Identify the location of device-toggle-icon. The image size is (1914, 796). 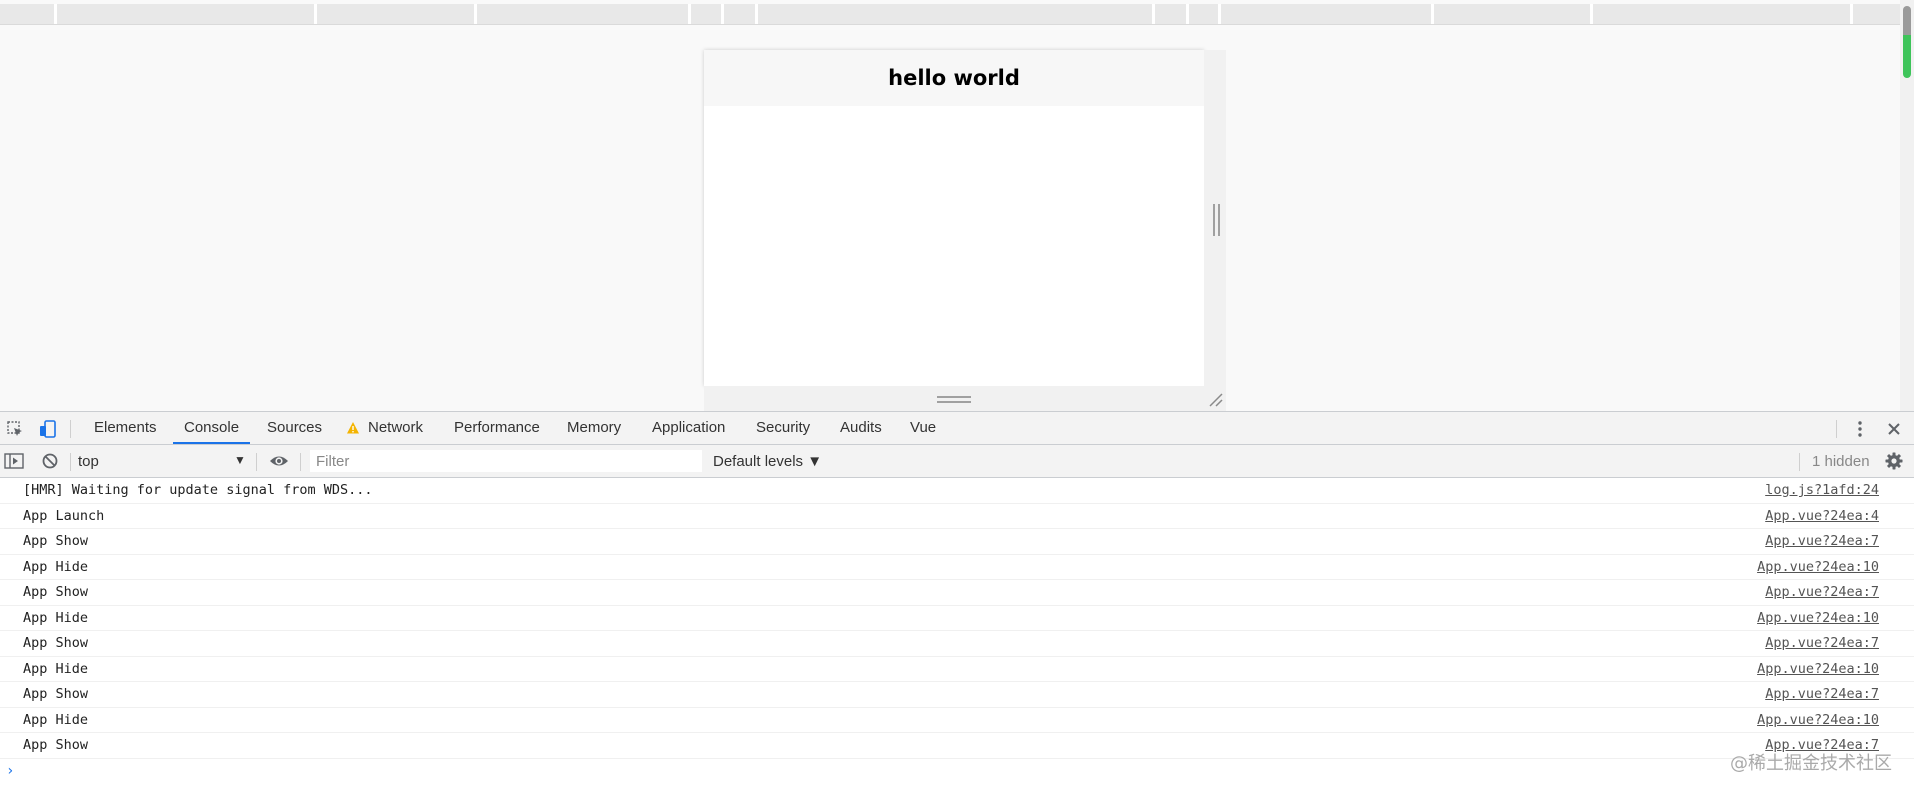
(48, 429).